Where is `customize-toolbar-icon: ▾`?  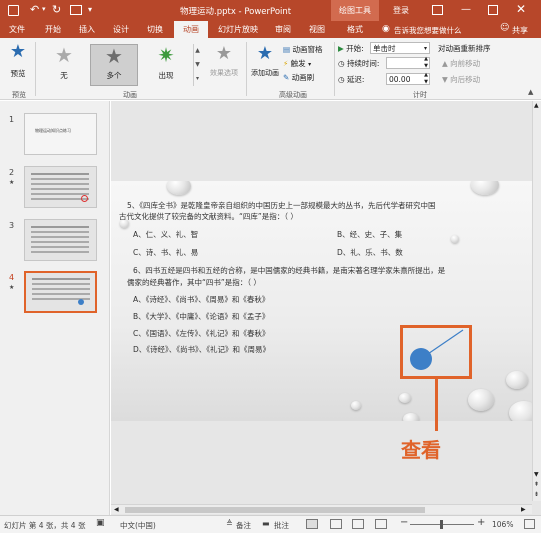 customize-toolbar-icon: ▾ is located at coordinates (90, 9).